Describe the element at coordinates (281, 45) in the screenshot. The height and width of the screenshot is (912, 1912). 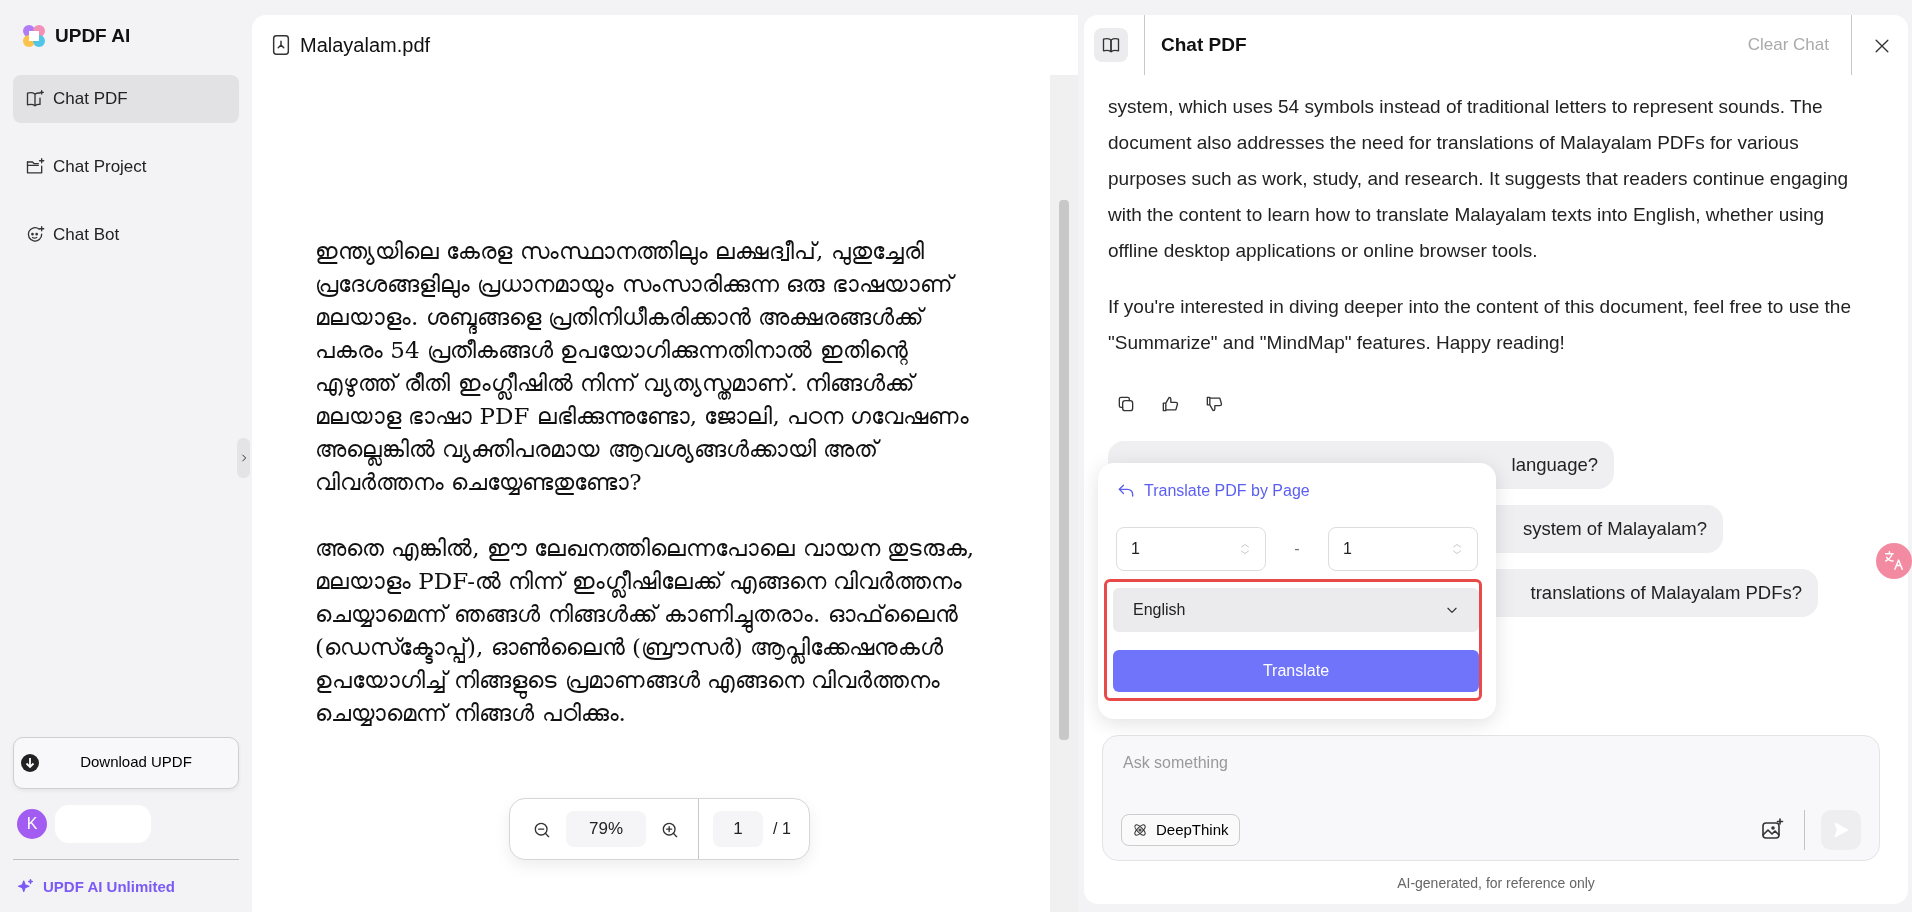
I see `pdf-file-icon` at that location.